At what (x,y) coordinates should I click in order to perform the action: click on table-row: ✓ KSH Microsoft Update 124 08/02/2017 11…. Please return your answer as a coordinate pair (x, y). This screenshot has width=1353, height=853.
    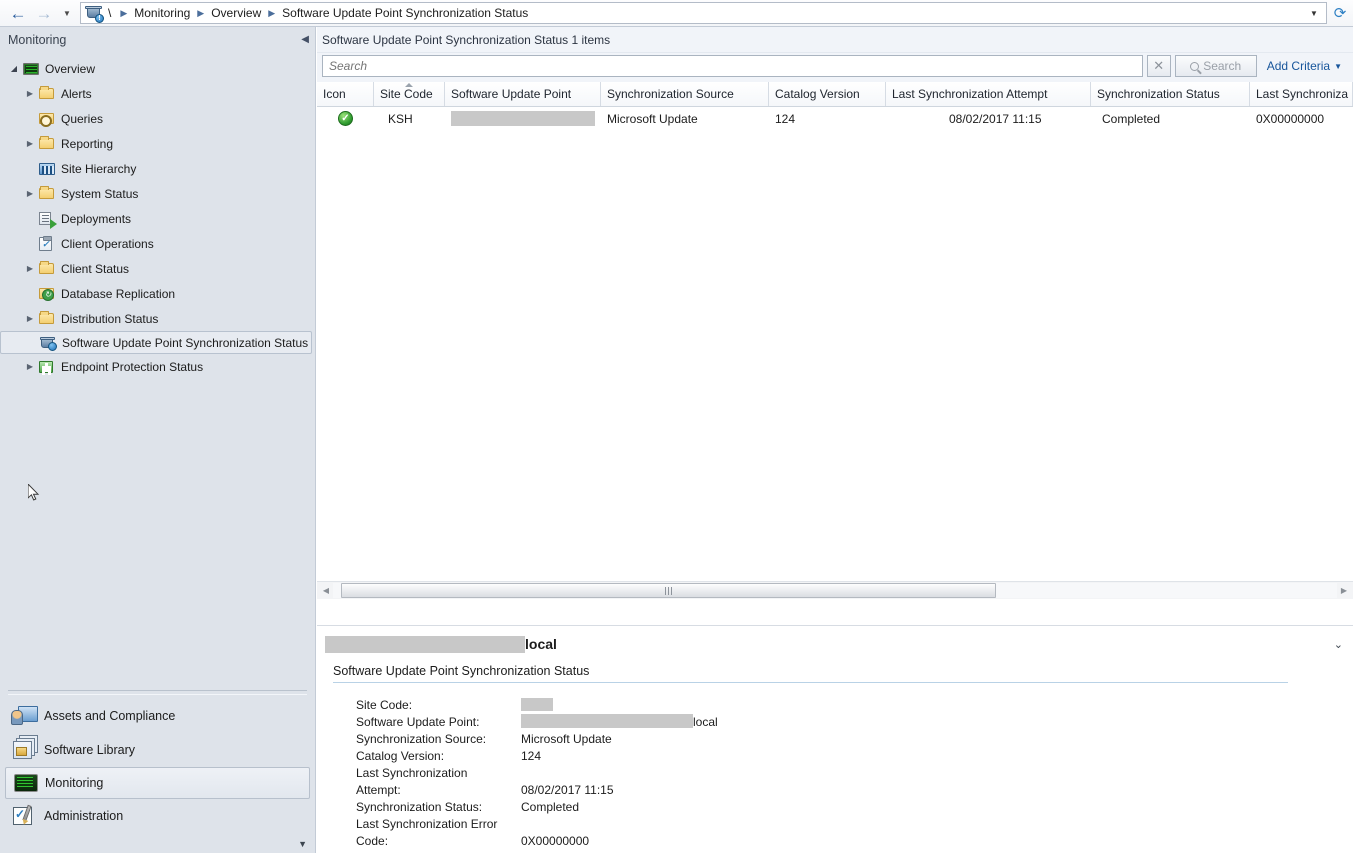
    Looking at the image, I should click on (835, 118).